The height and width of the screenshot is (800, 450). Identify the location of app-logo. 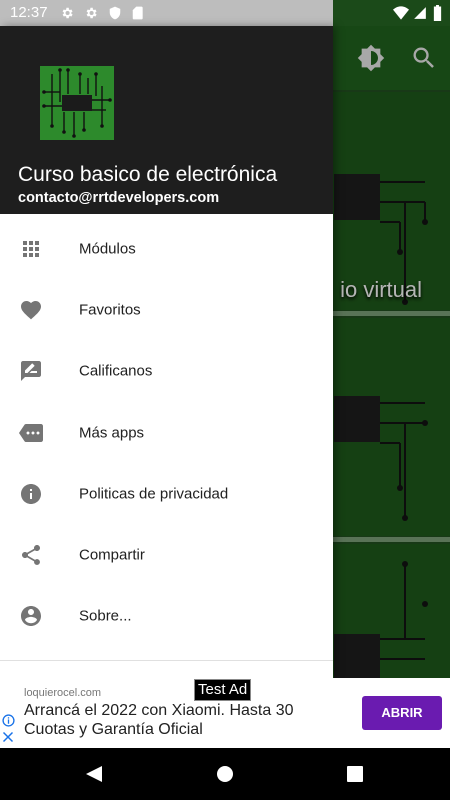
(77, 103).